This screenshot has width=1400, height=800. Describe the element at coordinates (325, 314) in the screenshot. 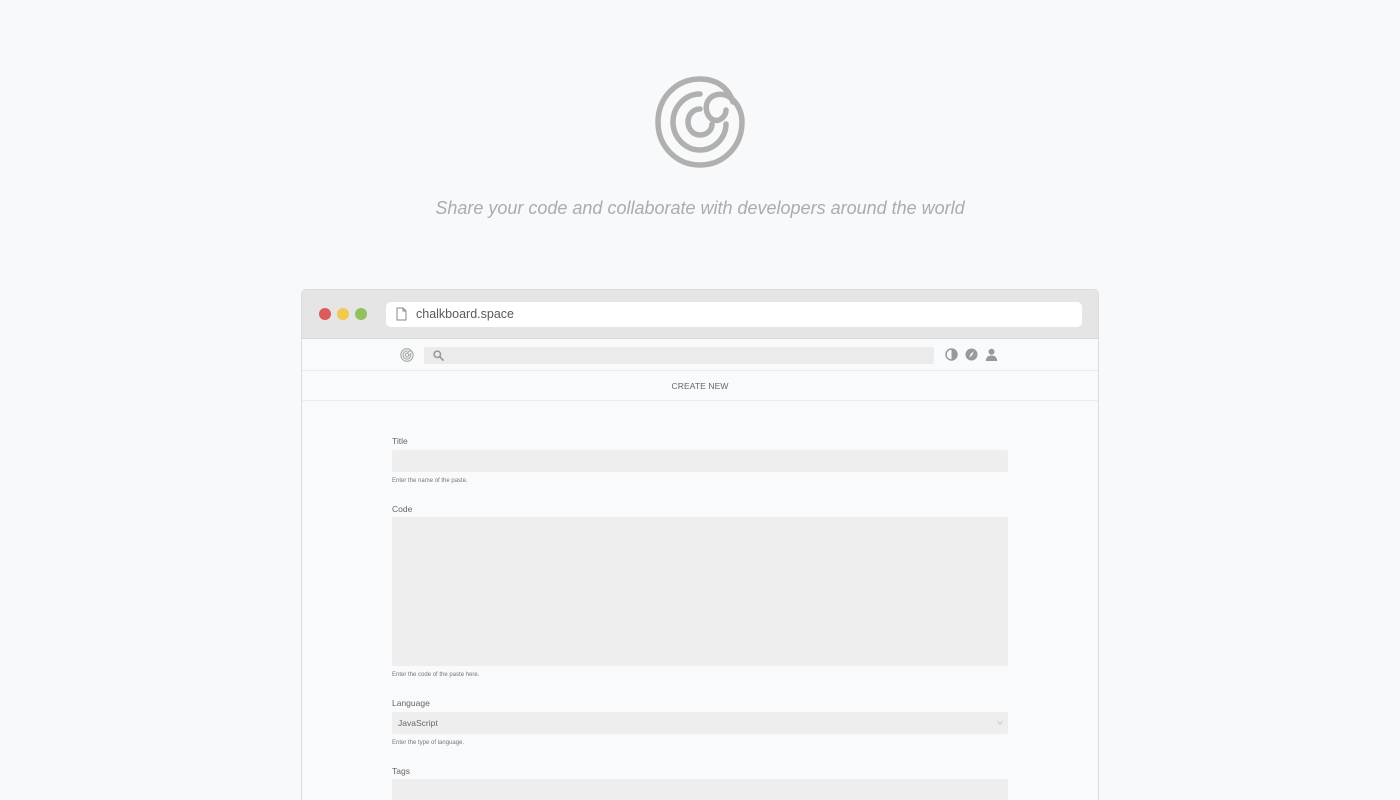

I see `close-window-button` at that location.